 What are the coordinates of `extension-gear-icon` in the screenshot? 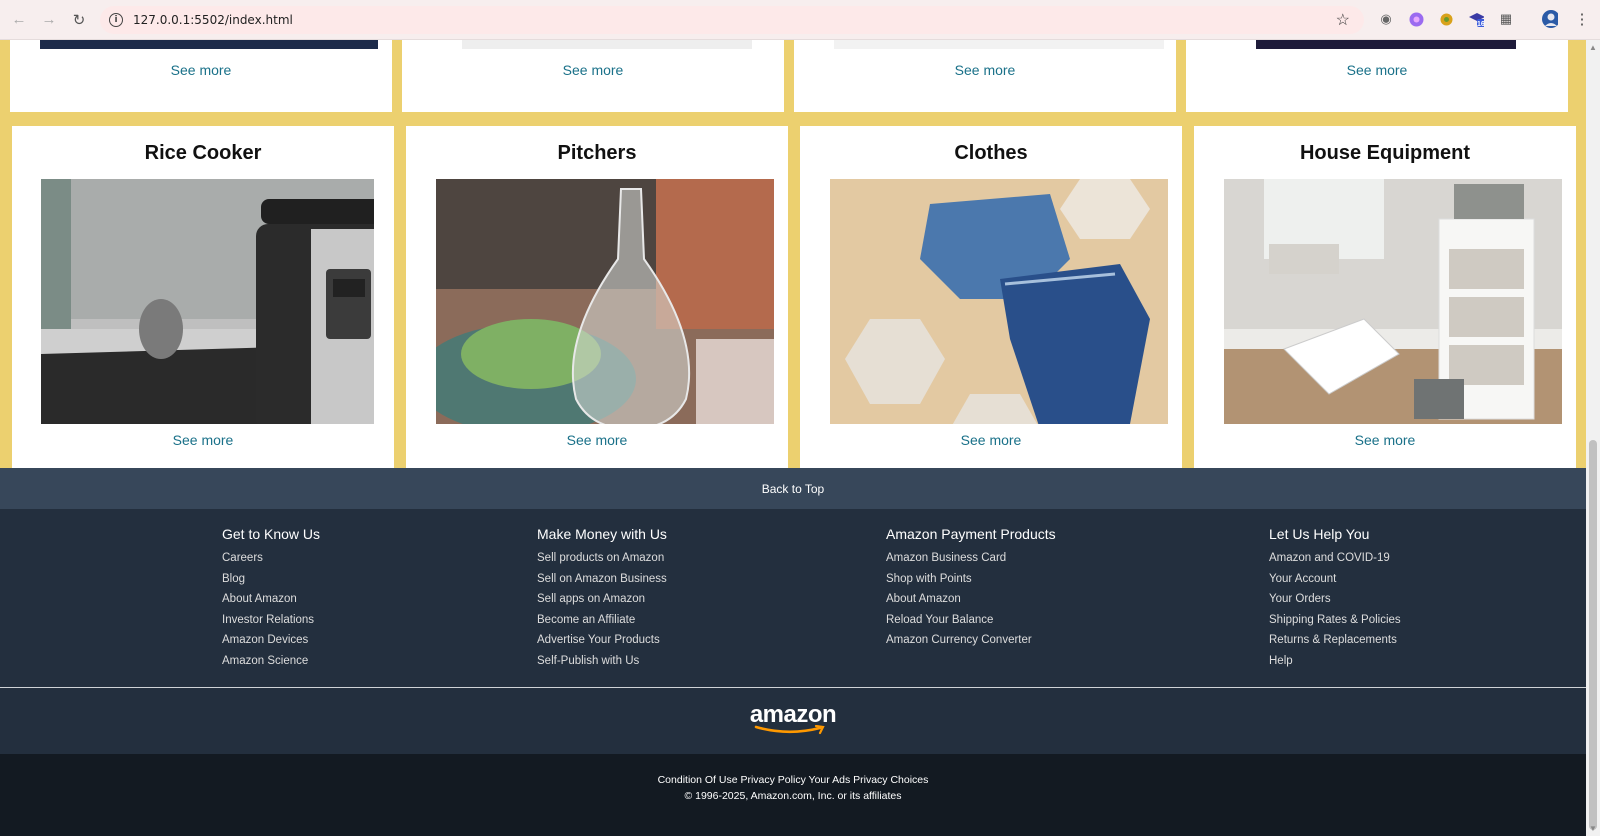 It's located at (1446, 19).